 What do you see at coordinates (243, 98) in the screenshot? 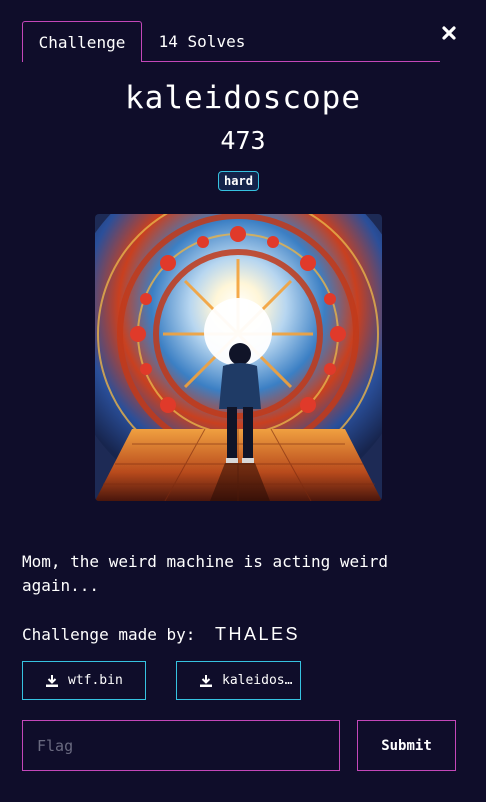
I see `challenge-title: kaleidoscope` at bounding box center [243, 98].